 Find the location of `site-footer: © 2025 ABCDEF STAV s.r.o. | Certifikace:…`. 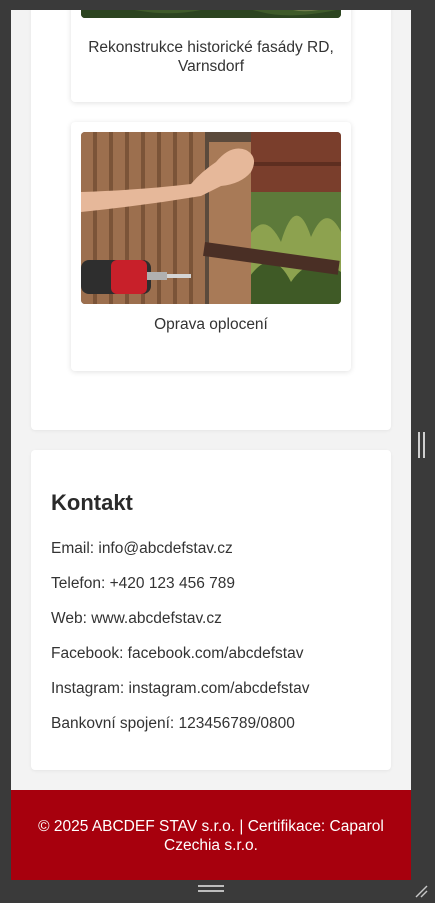

site-footer: © 2025 ABCDEF STAV s.r.o. | Certifikace:… is located at coordinates (211, 835).